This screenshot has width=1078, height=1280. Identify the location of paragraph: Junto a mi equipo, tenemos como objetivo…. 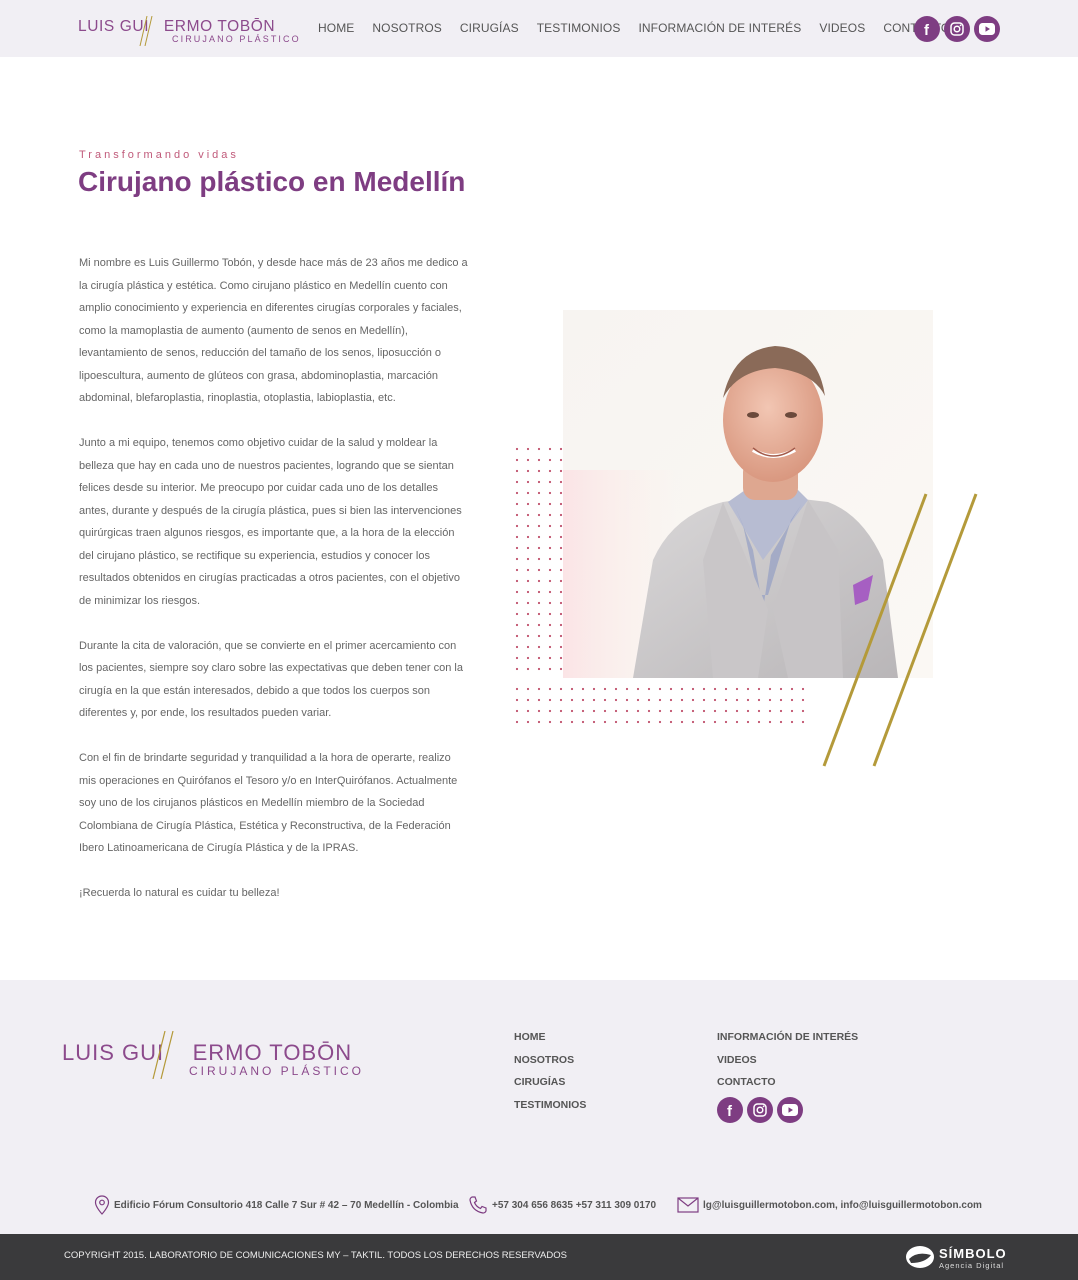
(270, 522).